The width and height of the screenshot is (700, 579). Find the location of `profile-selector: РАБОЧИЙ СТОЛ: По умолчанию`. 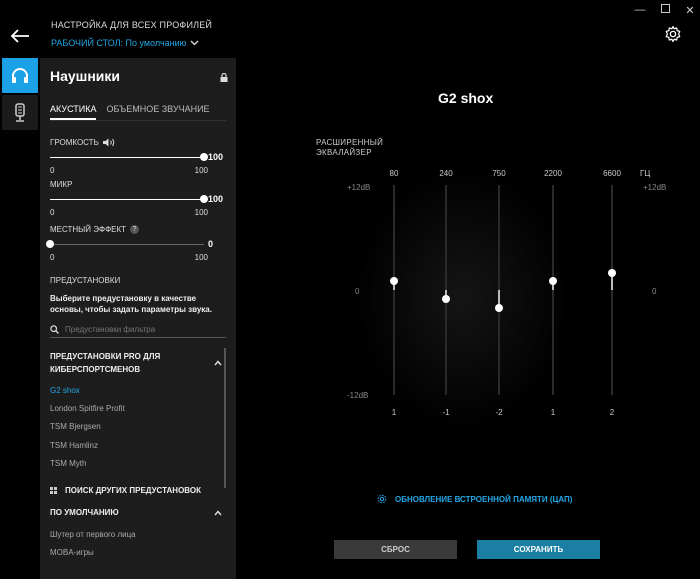

profile-selector: РАБОЧИЙ СТОЛ: По умолчанию is located at coordinates (125, 43).